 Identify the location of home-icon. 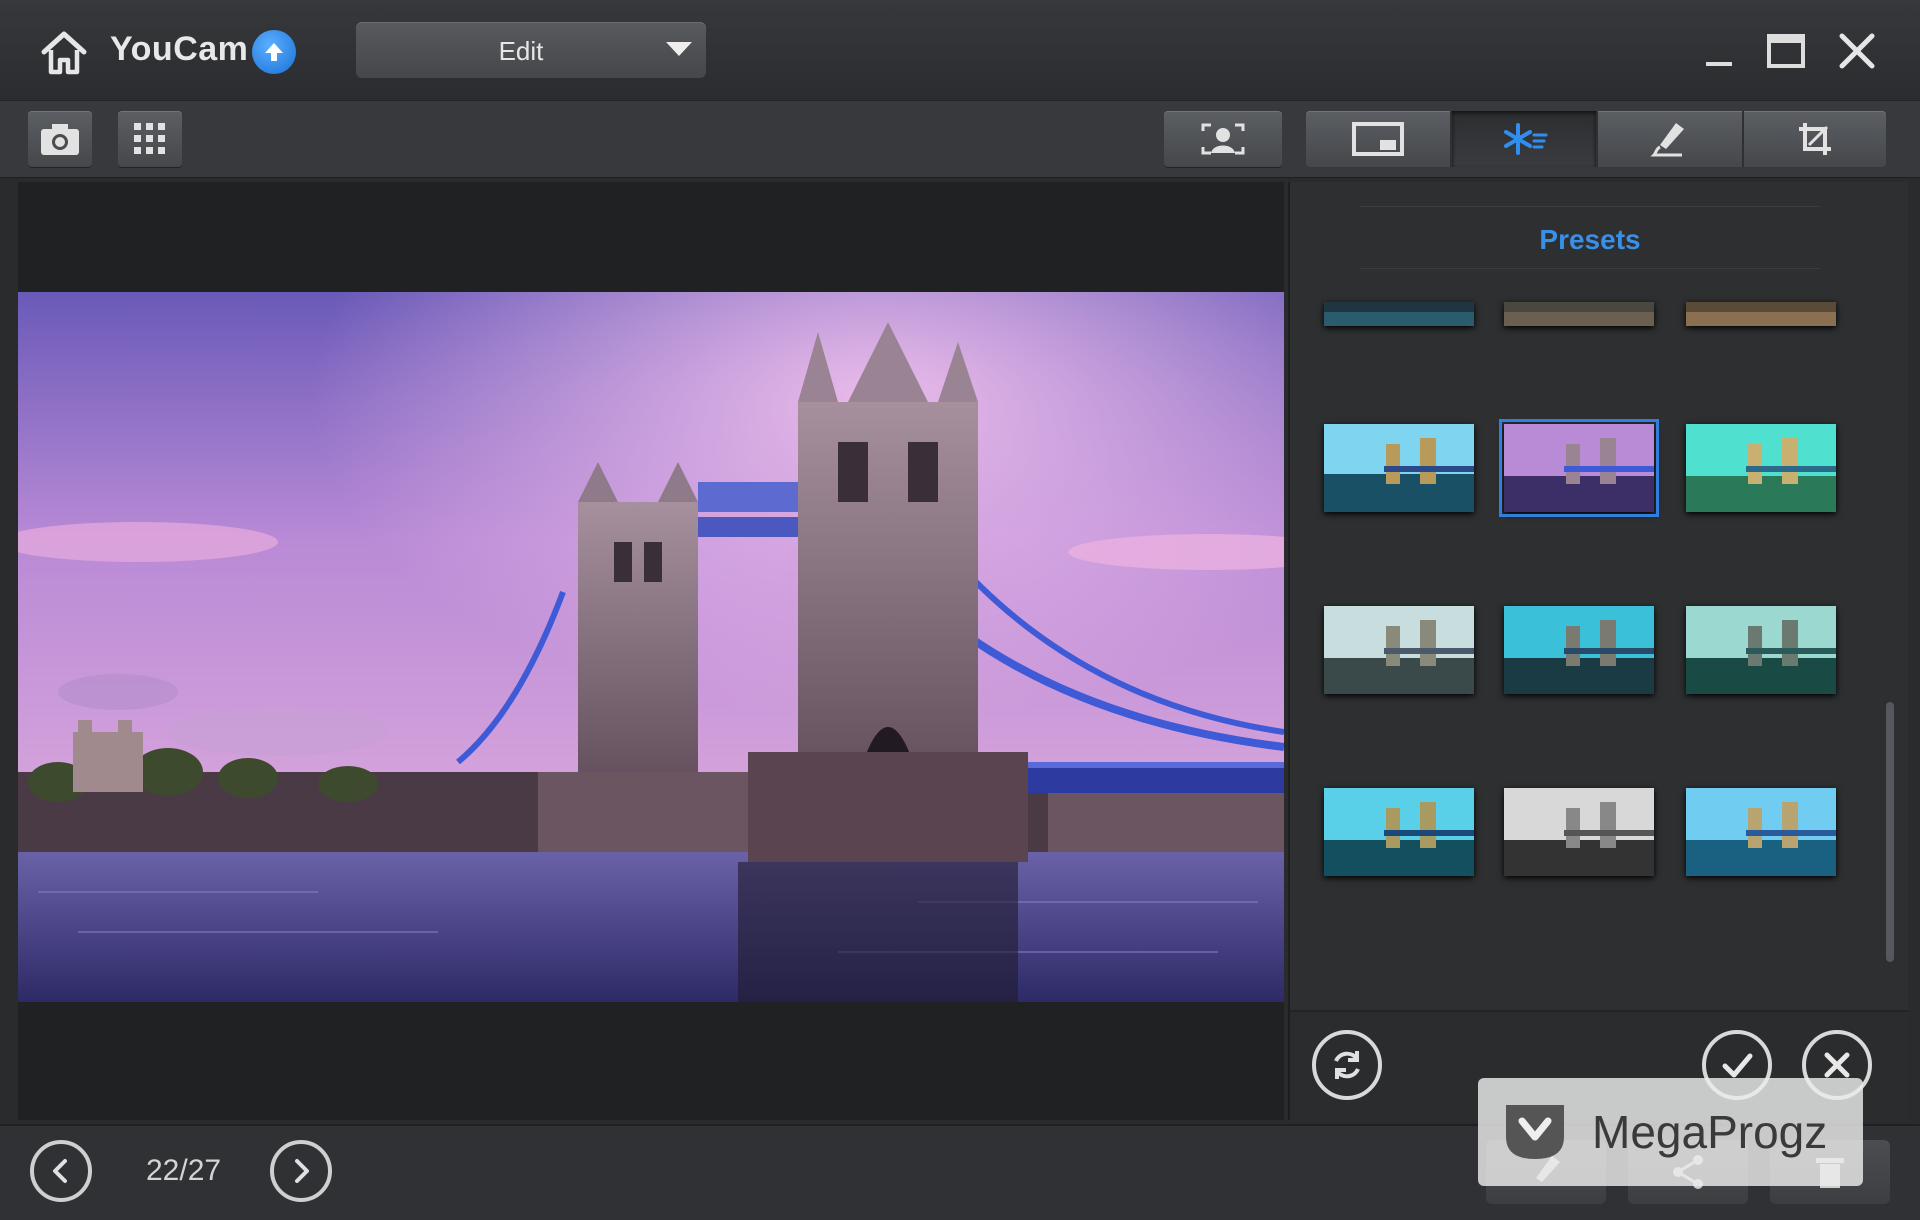
(64, 53).